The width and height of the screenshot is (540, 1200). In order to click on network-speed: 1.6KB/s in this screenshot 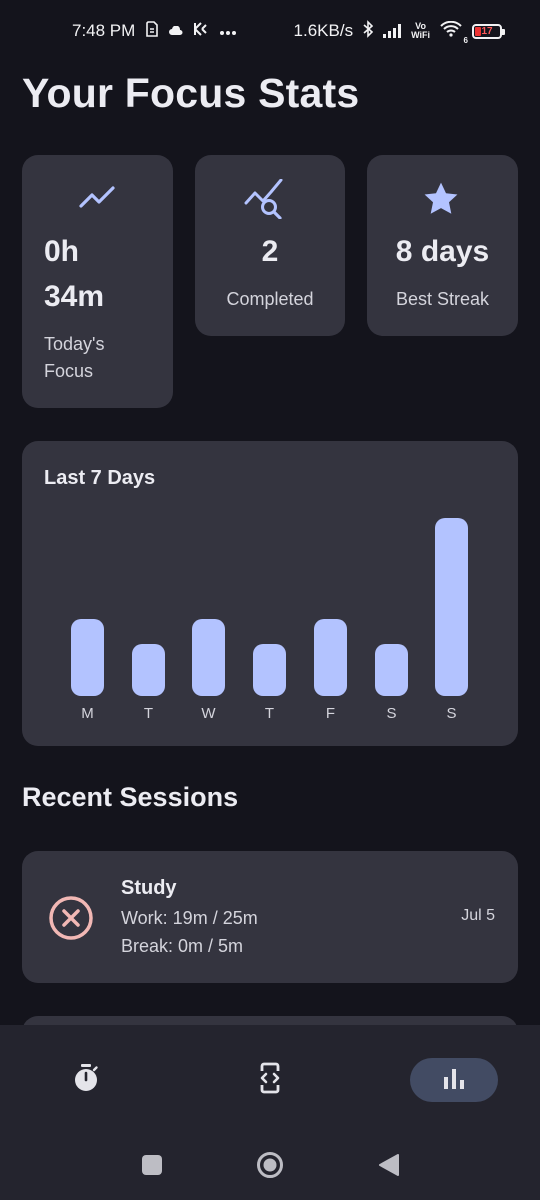, I will do `click(323, 30)`.